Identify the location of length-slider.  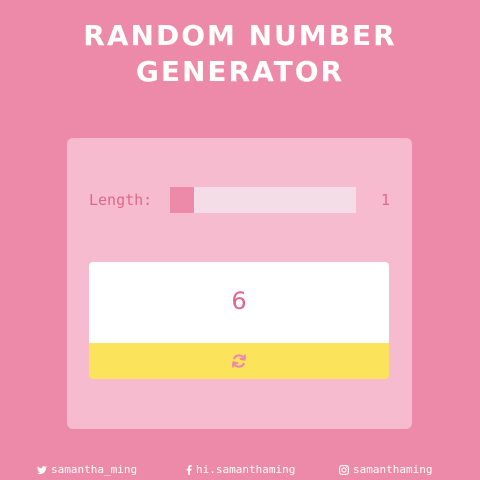
(263, 200).